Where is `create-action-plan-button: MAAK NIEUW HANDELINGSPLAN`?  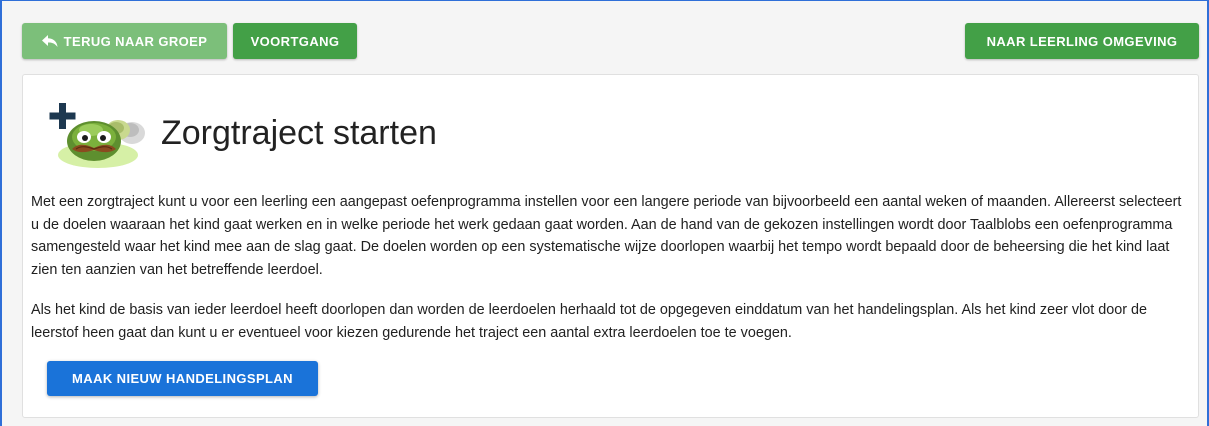 create-action-plan-button: MAAK NIEUW HANDELINGSPLAN is located at coordinates (182, 378).